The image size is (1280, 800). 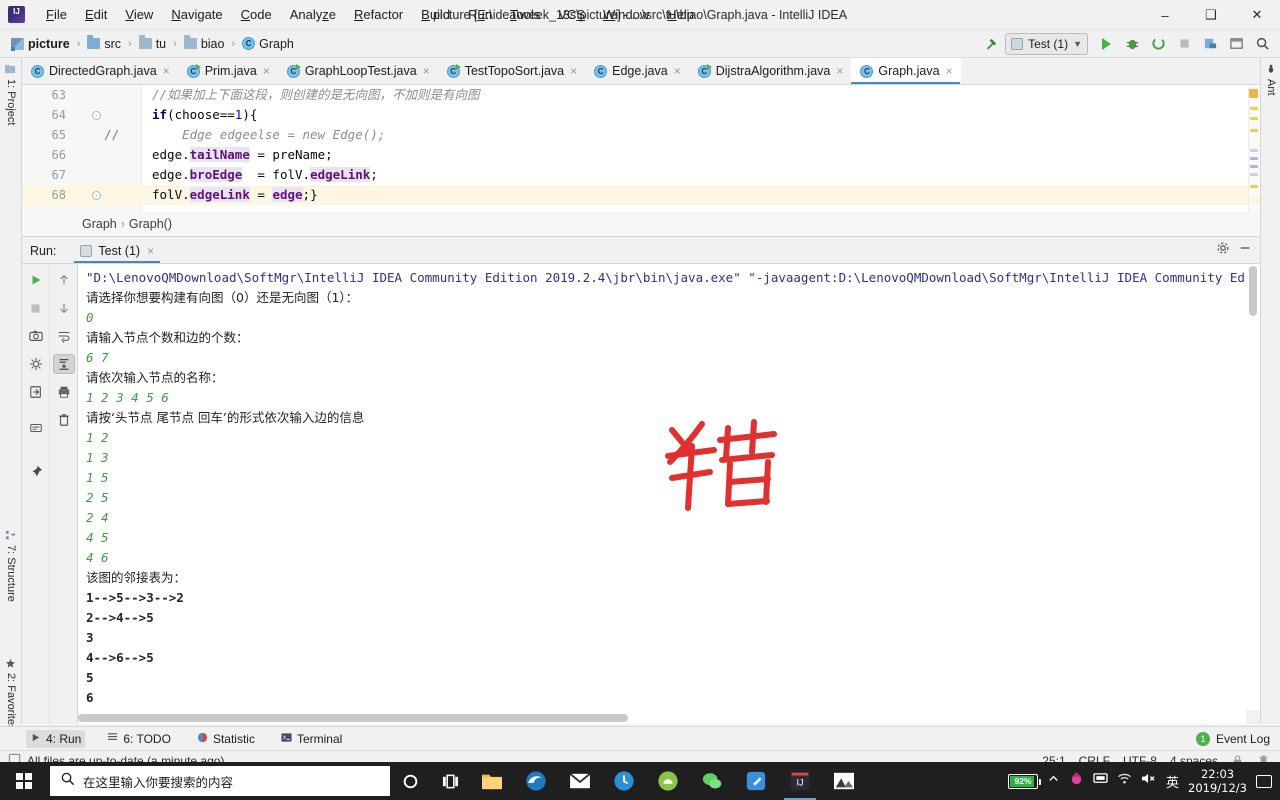 What do you see at coordinates (1046, 43) in the screenshot?
I see `run-configuration-selector: Test (1) ▼` at bounding box center [1046, 43].